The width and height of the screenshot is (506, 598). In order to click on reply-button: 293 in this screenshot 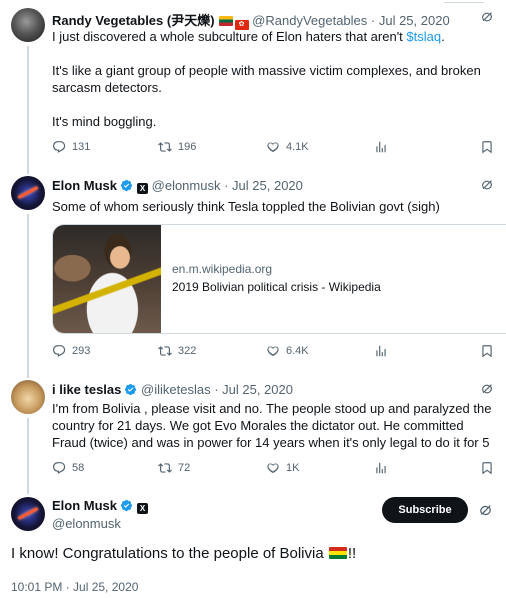, I will do `click(71, 351)`.